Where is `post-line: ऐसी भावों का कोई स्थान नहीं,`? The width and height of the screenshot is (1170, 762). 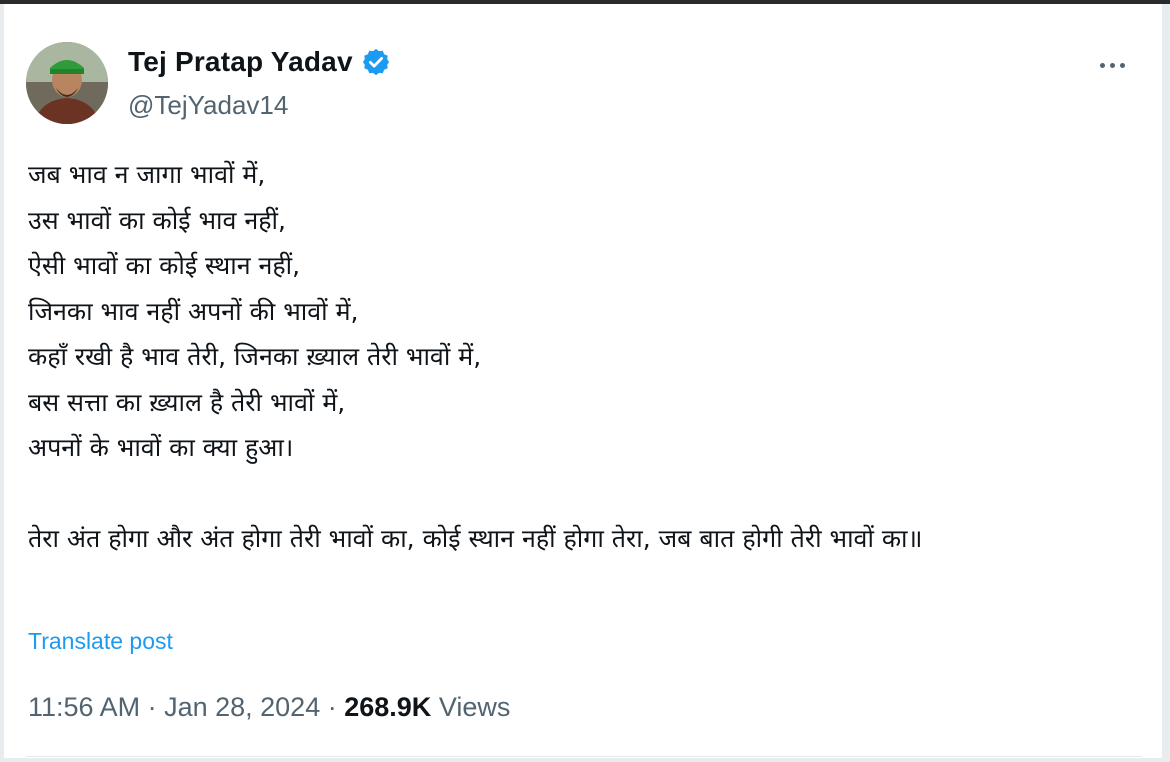
post-line: ऐसी भावों का कोई स्थान नहीं, is located at coordinates (164, 265).